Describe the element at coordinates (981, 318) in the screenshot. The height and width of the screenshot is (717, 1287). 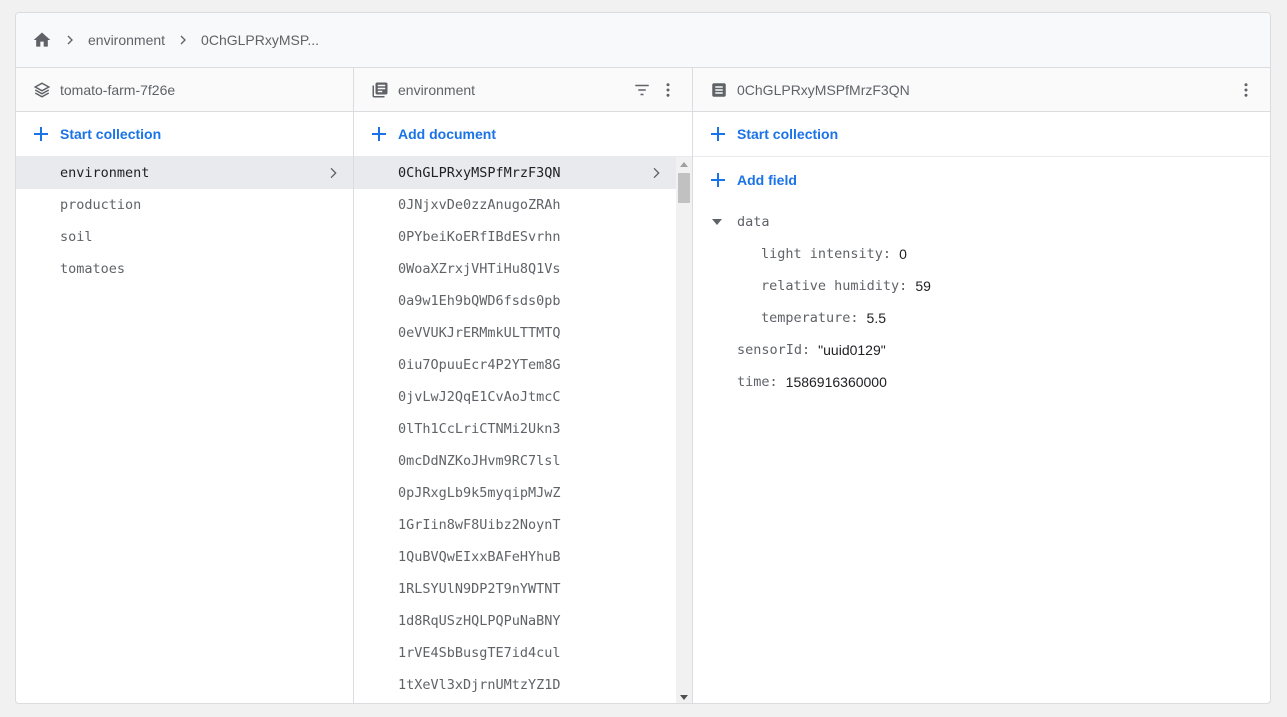
I see `field-row: temperature: 5.5` at that location.